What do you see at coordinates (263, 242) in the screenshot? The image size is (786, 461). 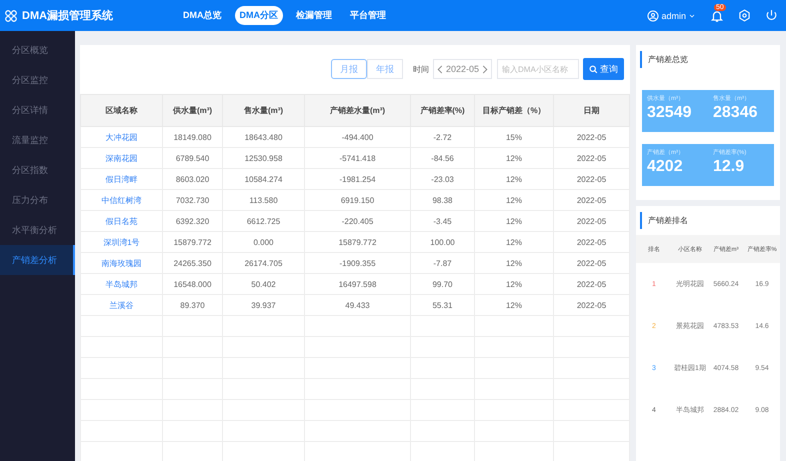 I see `table-cell: 0.000` at bounding box center [263, 242].